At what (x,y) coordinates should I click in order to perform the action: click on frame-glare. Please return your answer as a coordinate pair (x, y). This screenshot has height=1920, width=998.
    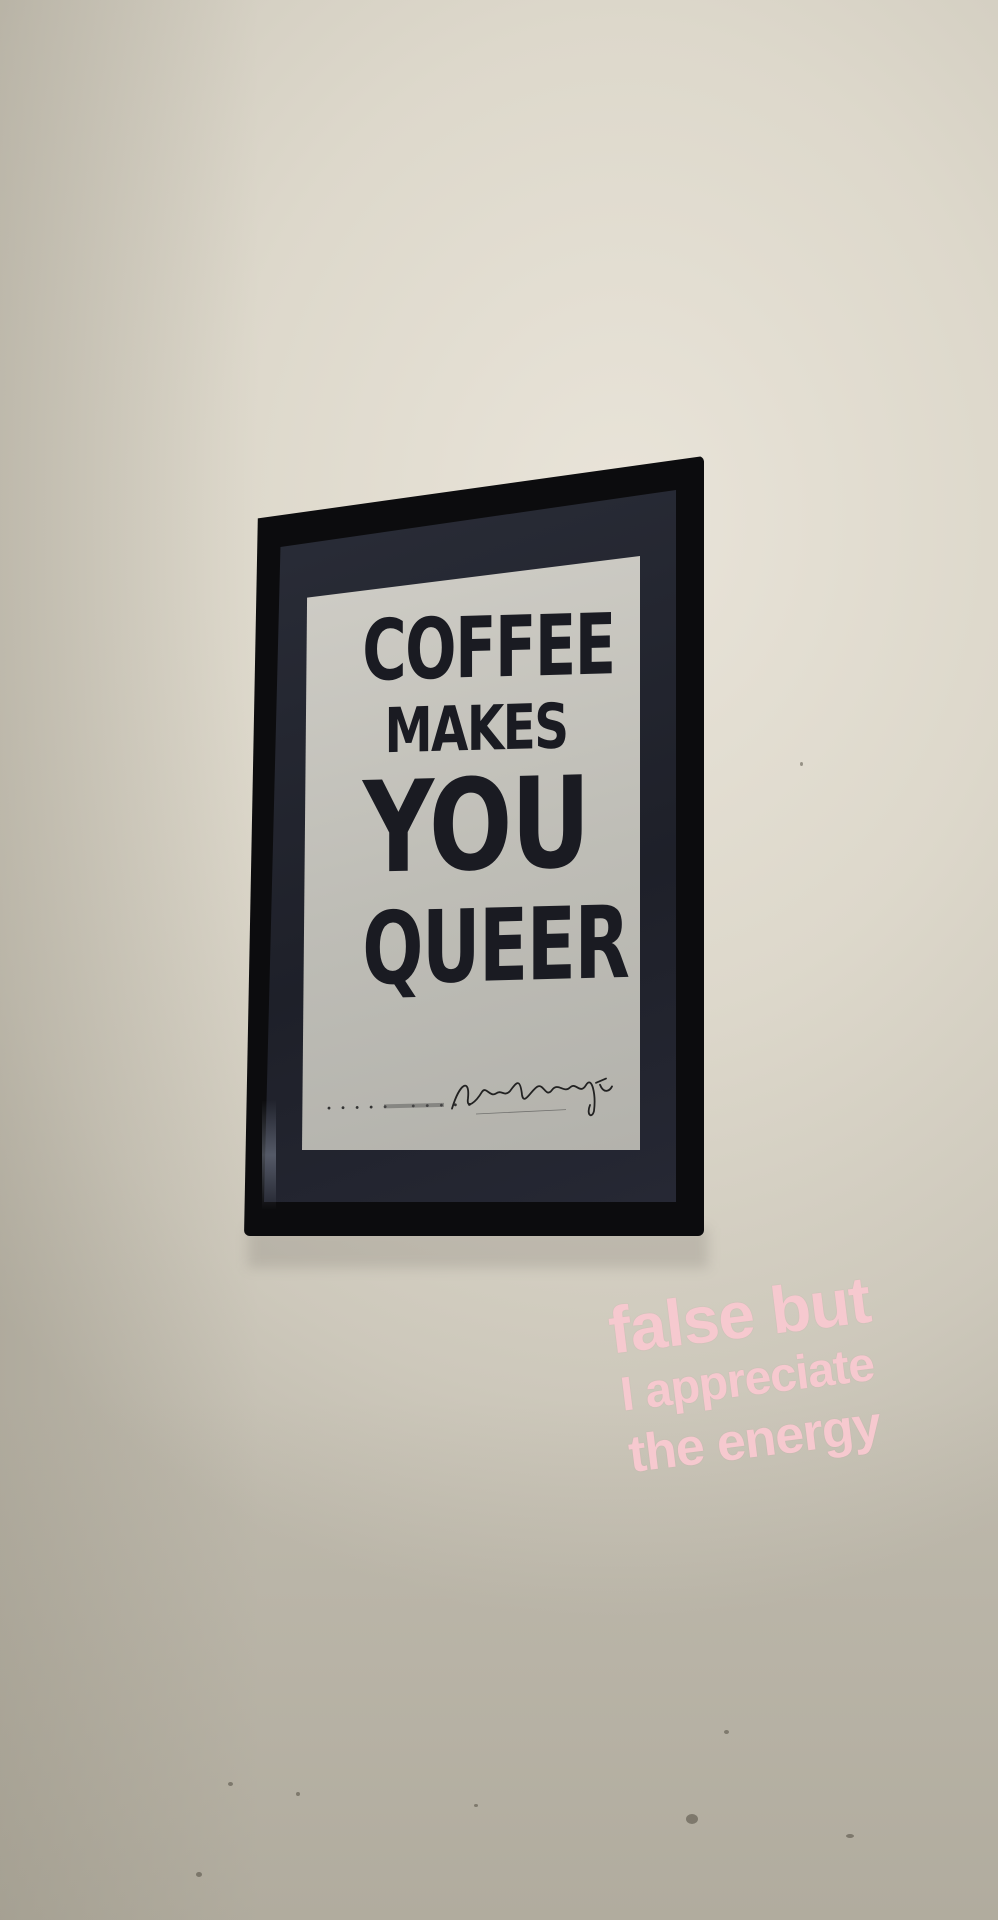
    Looking at the image, I should click on (269, 1155).